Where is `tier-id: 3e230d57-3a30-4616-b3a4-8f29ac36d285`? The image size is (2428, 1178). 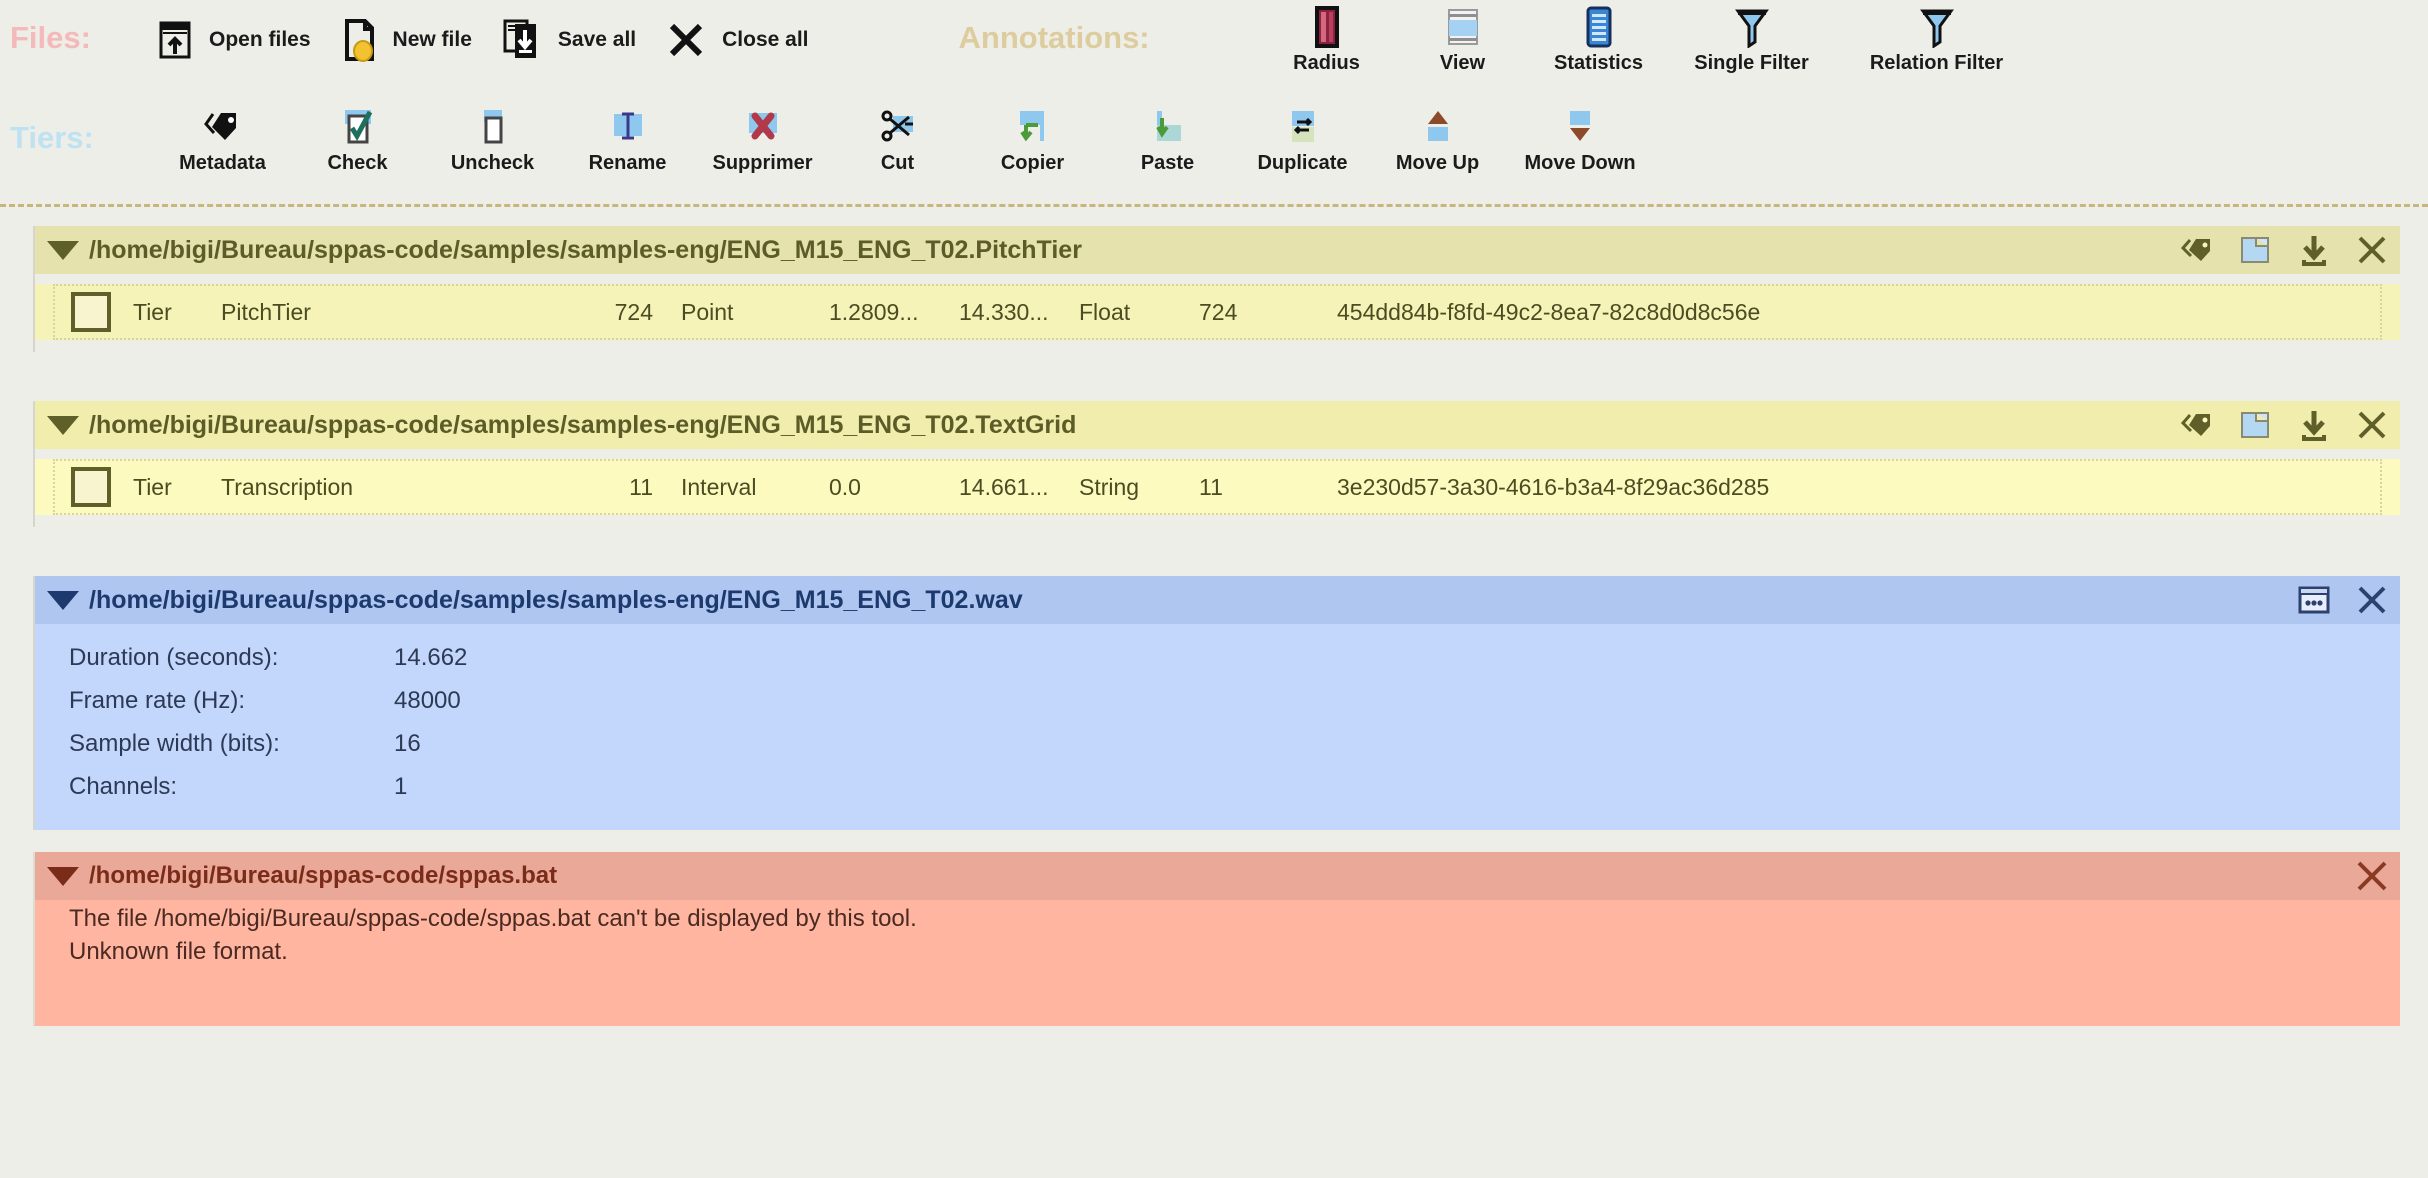 tier-id: 3e230d57-3a30-4616-b3a4-8f29ac36d285 is located at coordinates (1553, 486).